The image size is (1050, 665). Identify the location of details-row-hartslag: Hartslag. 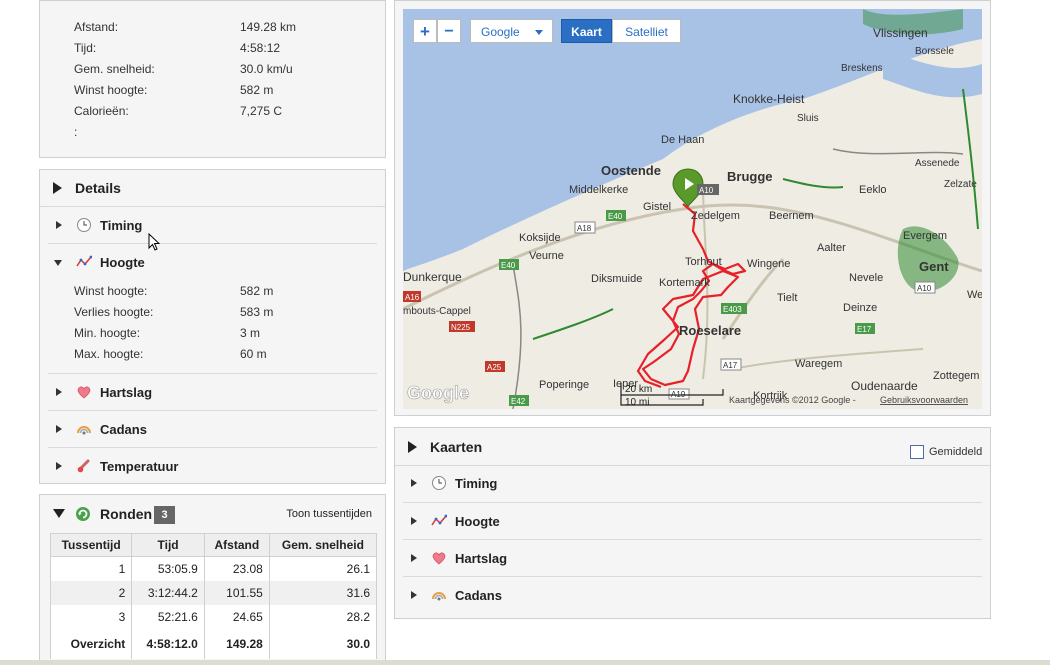
(212, 391).